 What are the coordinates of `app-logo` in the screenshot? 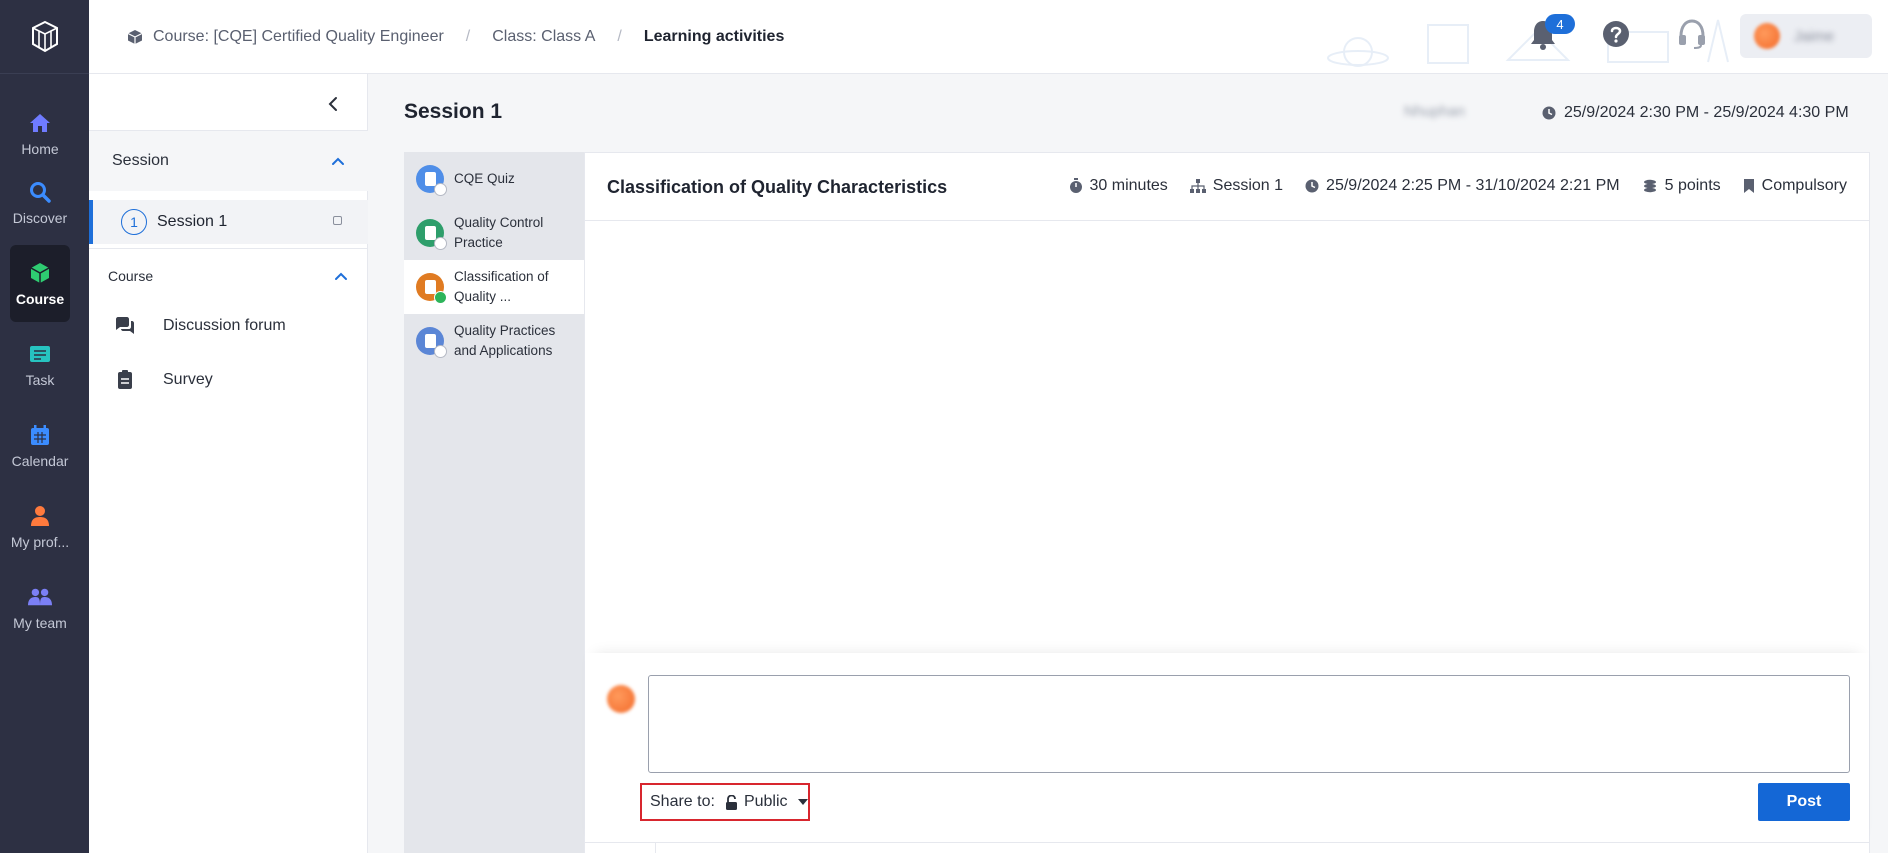 It's located at (44, 37).